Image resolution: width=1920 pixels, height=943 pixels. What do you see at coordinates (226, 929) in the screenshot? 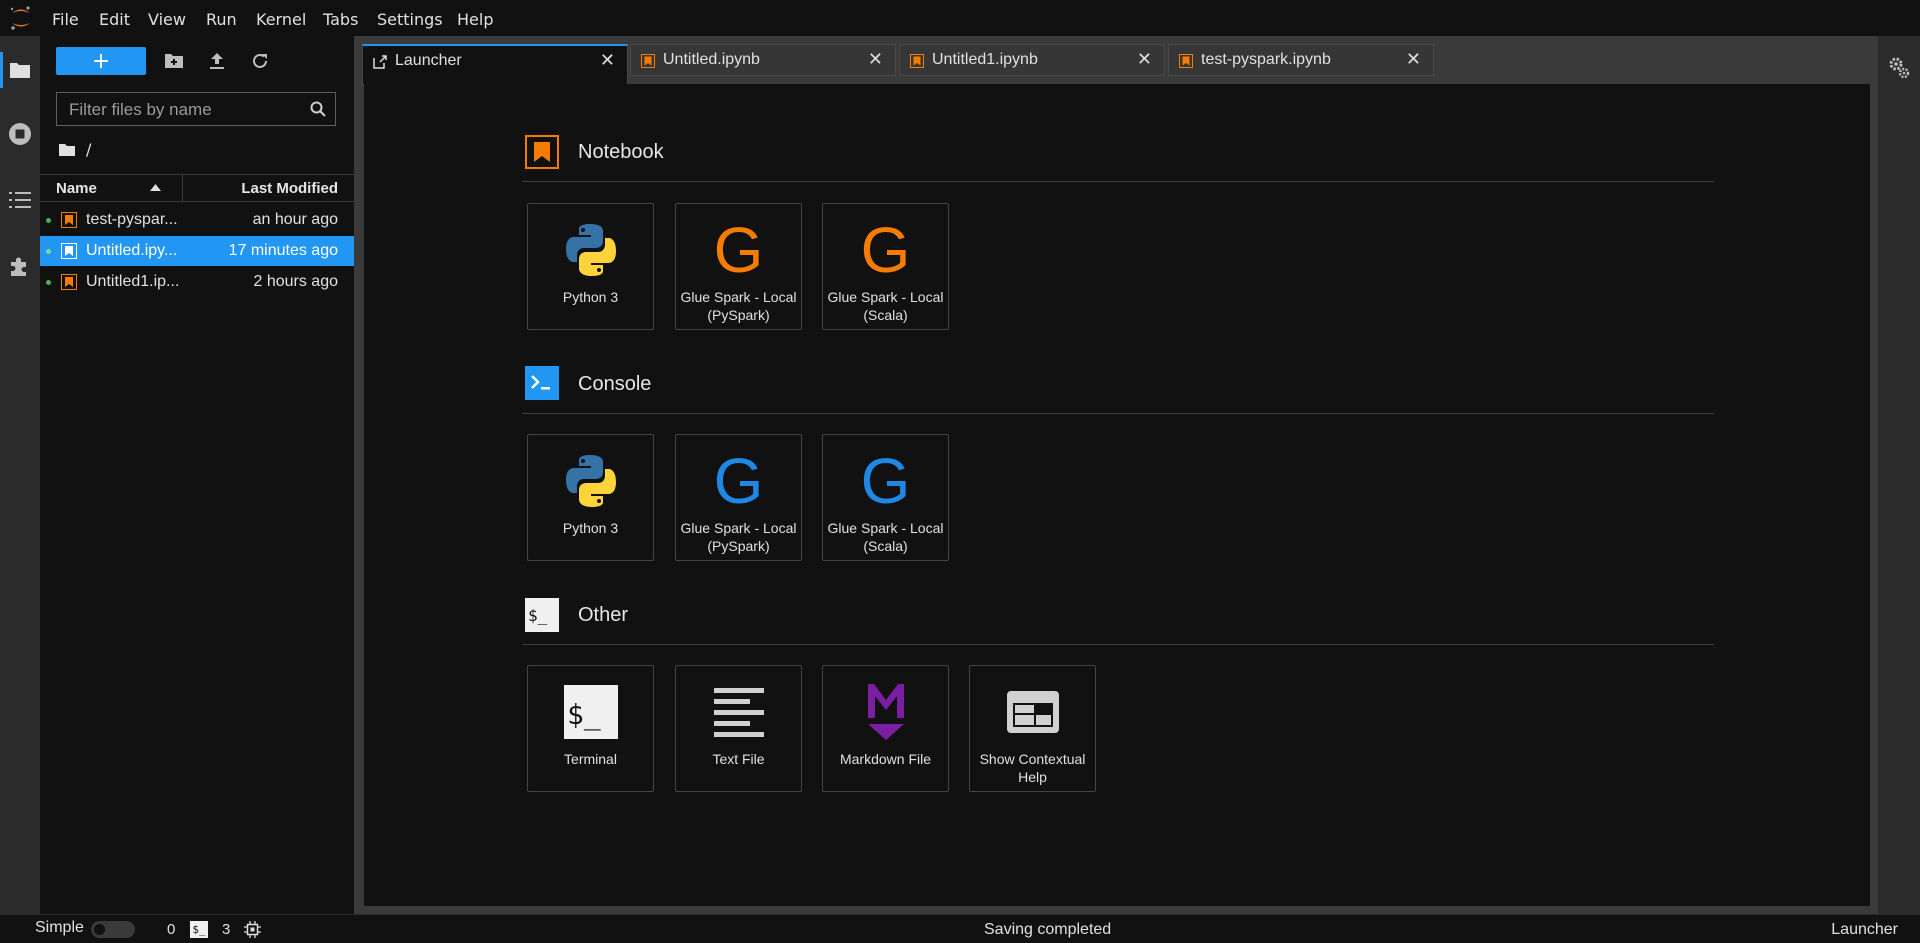
I see `terminal-count: 3` at bounding box center [226, 929].